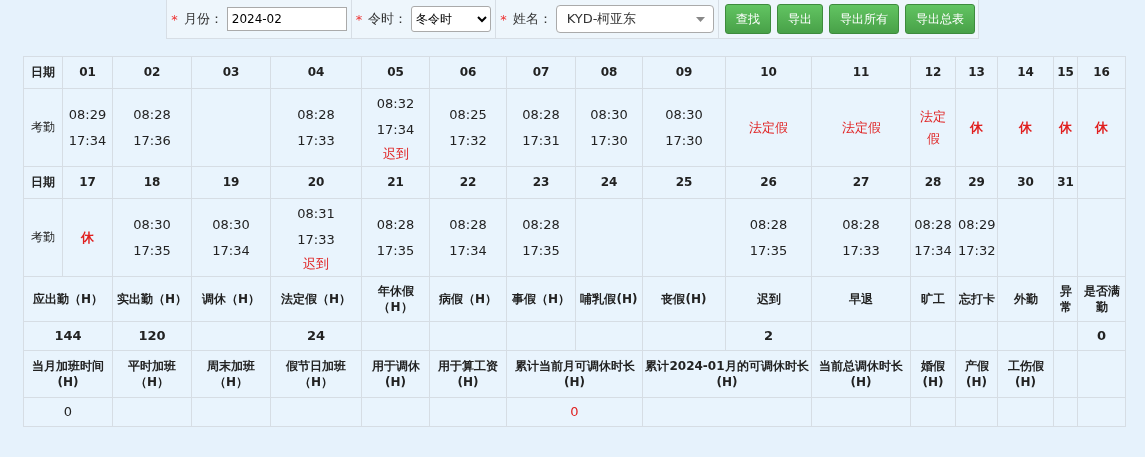 The width and height of the screenshot is (1145, 457). I want to click on action-button: 导出, so click(799, 19).